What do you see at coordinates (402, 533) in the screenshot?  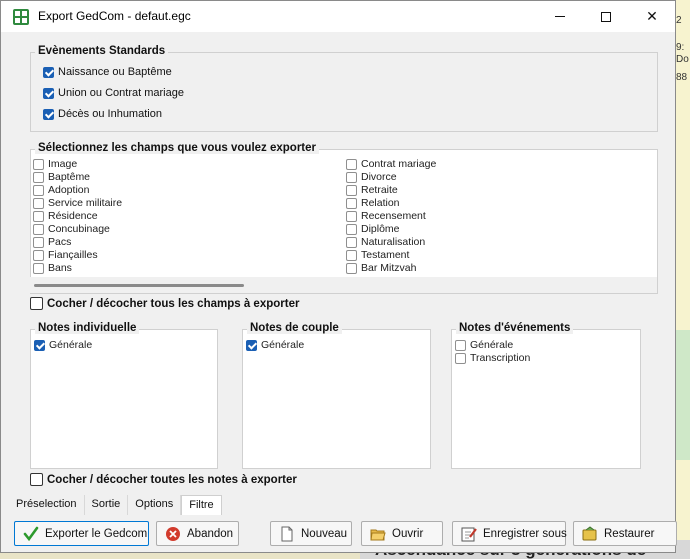 I see `open-button: Ouvrir` at bounding box center [402, 533].